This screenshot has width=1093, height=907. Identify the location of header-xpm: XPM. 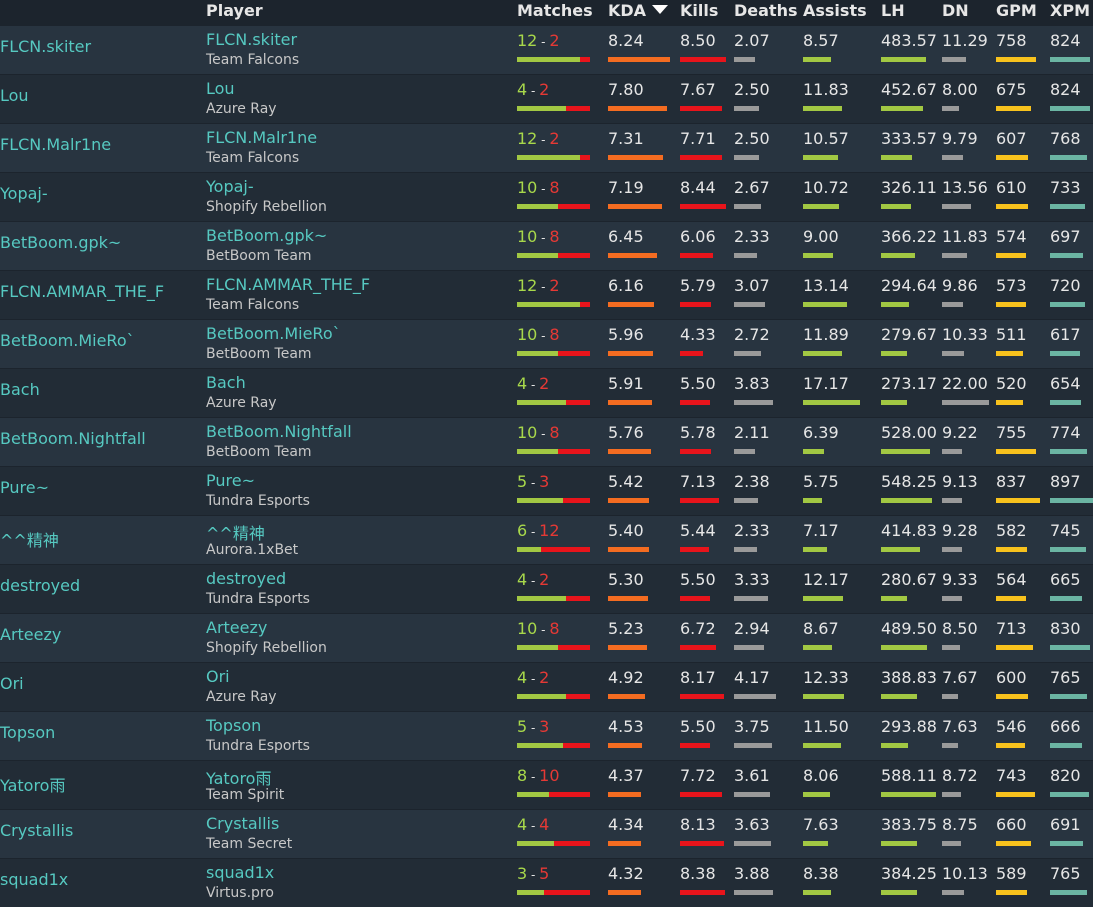
(1070, 11).